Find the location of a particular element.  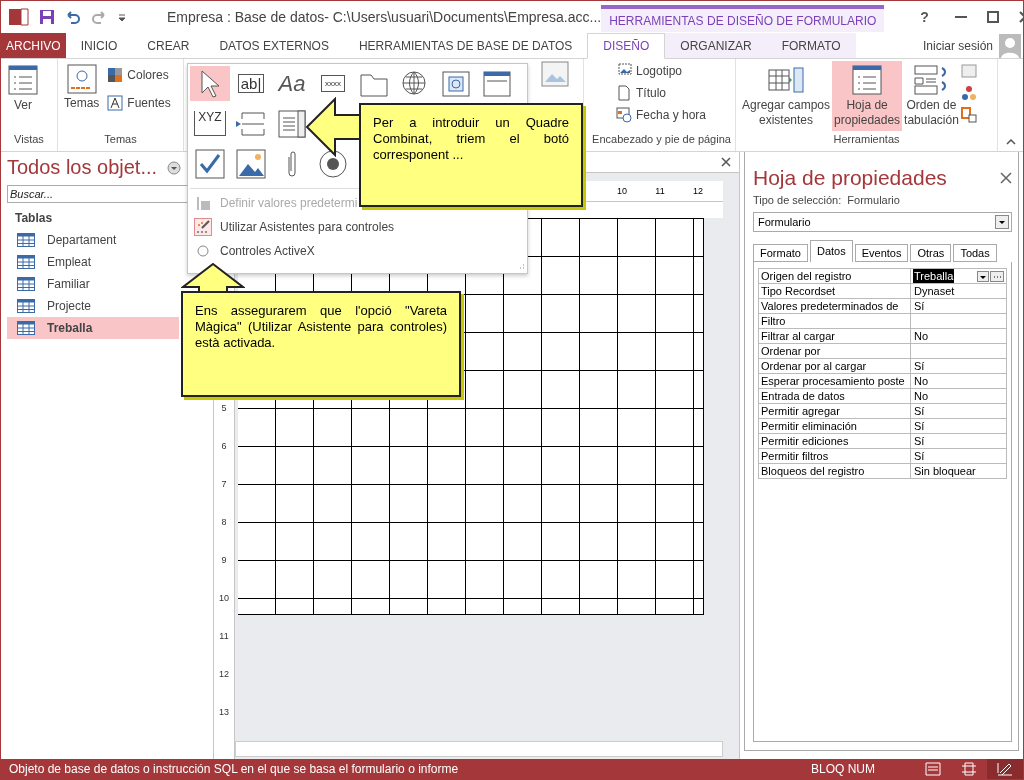

ruler-number: 5 is located at coordinates (224, 408).